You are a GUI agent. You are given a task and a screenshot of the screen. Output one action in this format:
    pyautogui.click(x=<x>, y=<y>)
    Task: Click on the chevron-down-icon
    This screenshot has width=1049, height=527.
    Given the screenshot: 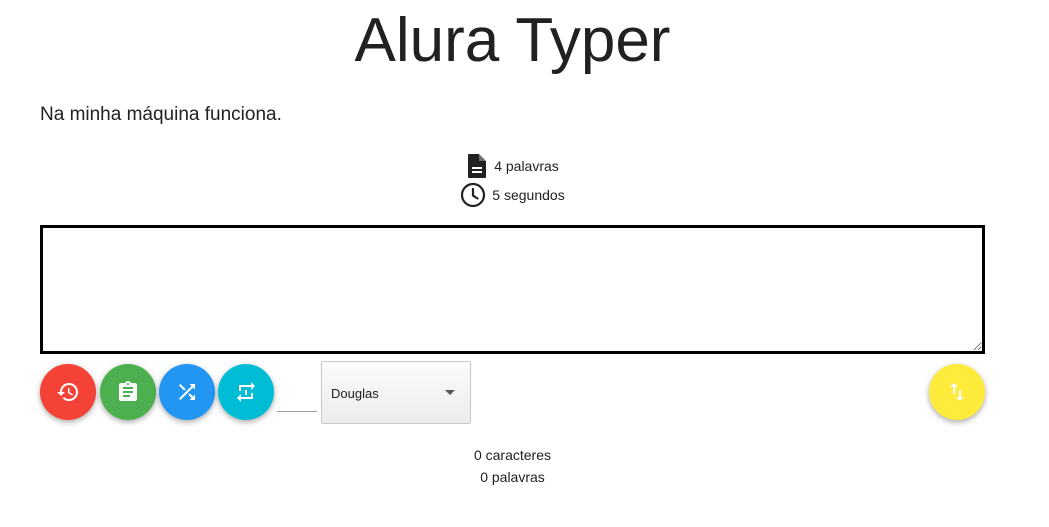 What is the action you would take?
    pyautogui.click(x=450, y=392)
    